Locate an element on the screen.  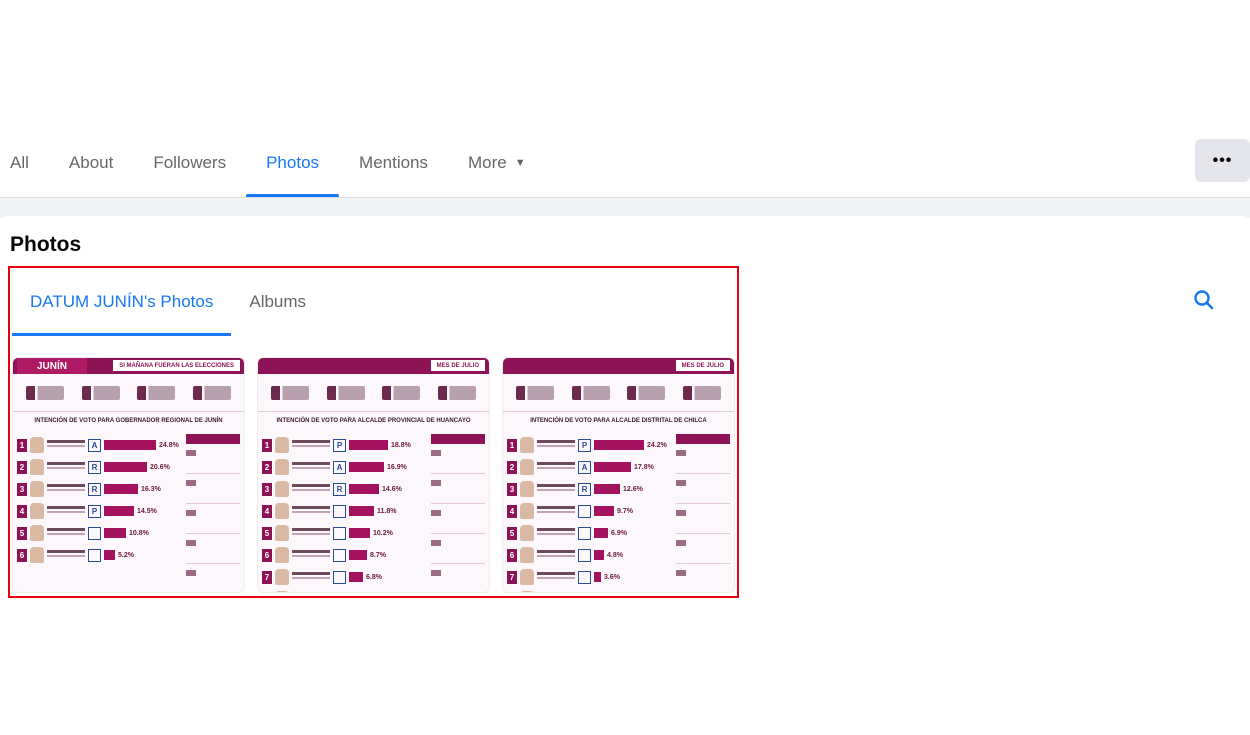
section-divider is located at coordinates (625, 208).